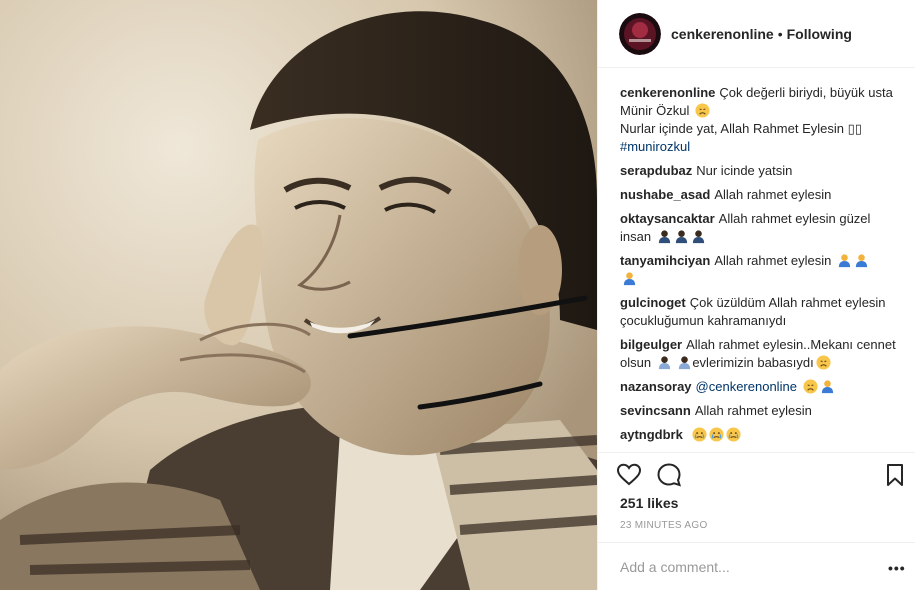  What do you see at coordinates (640, 33) in the screenshot?
I see `avatar` at bounding box center [640, 33].